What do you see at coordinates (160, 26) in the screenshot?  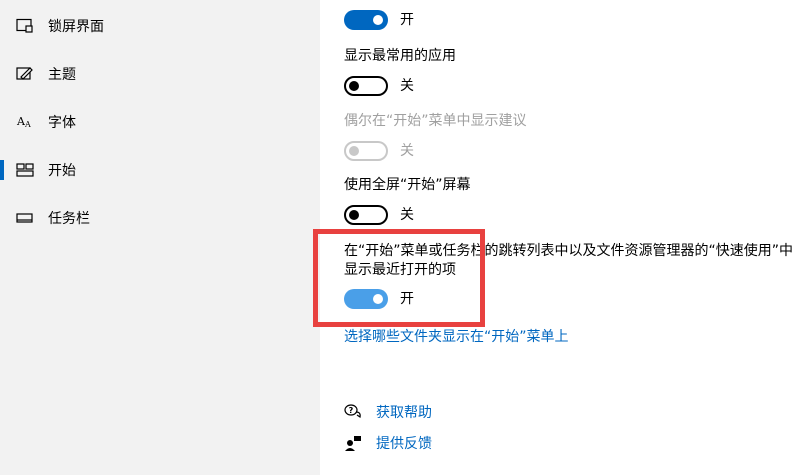 I see `sidebar-item-lock-screen: 锁屏界面` at bounding box center [160, 26].